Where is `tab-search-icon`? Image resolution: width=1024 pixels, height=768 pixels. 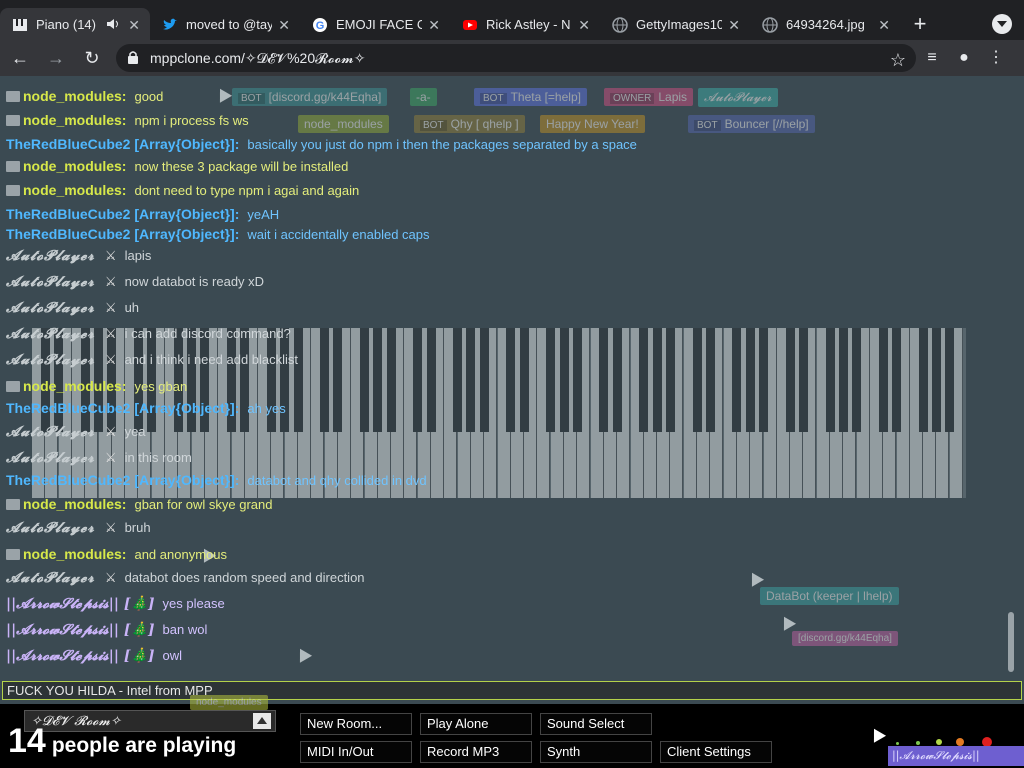 tab-search-icon is located at coordinates (1002, 24).